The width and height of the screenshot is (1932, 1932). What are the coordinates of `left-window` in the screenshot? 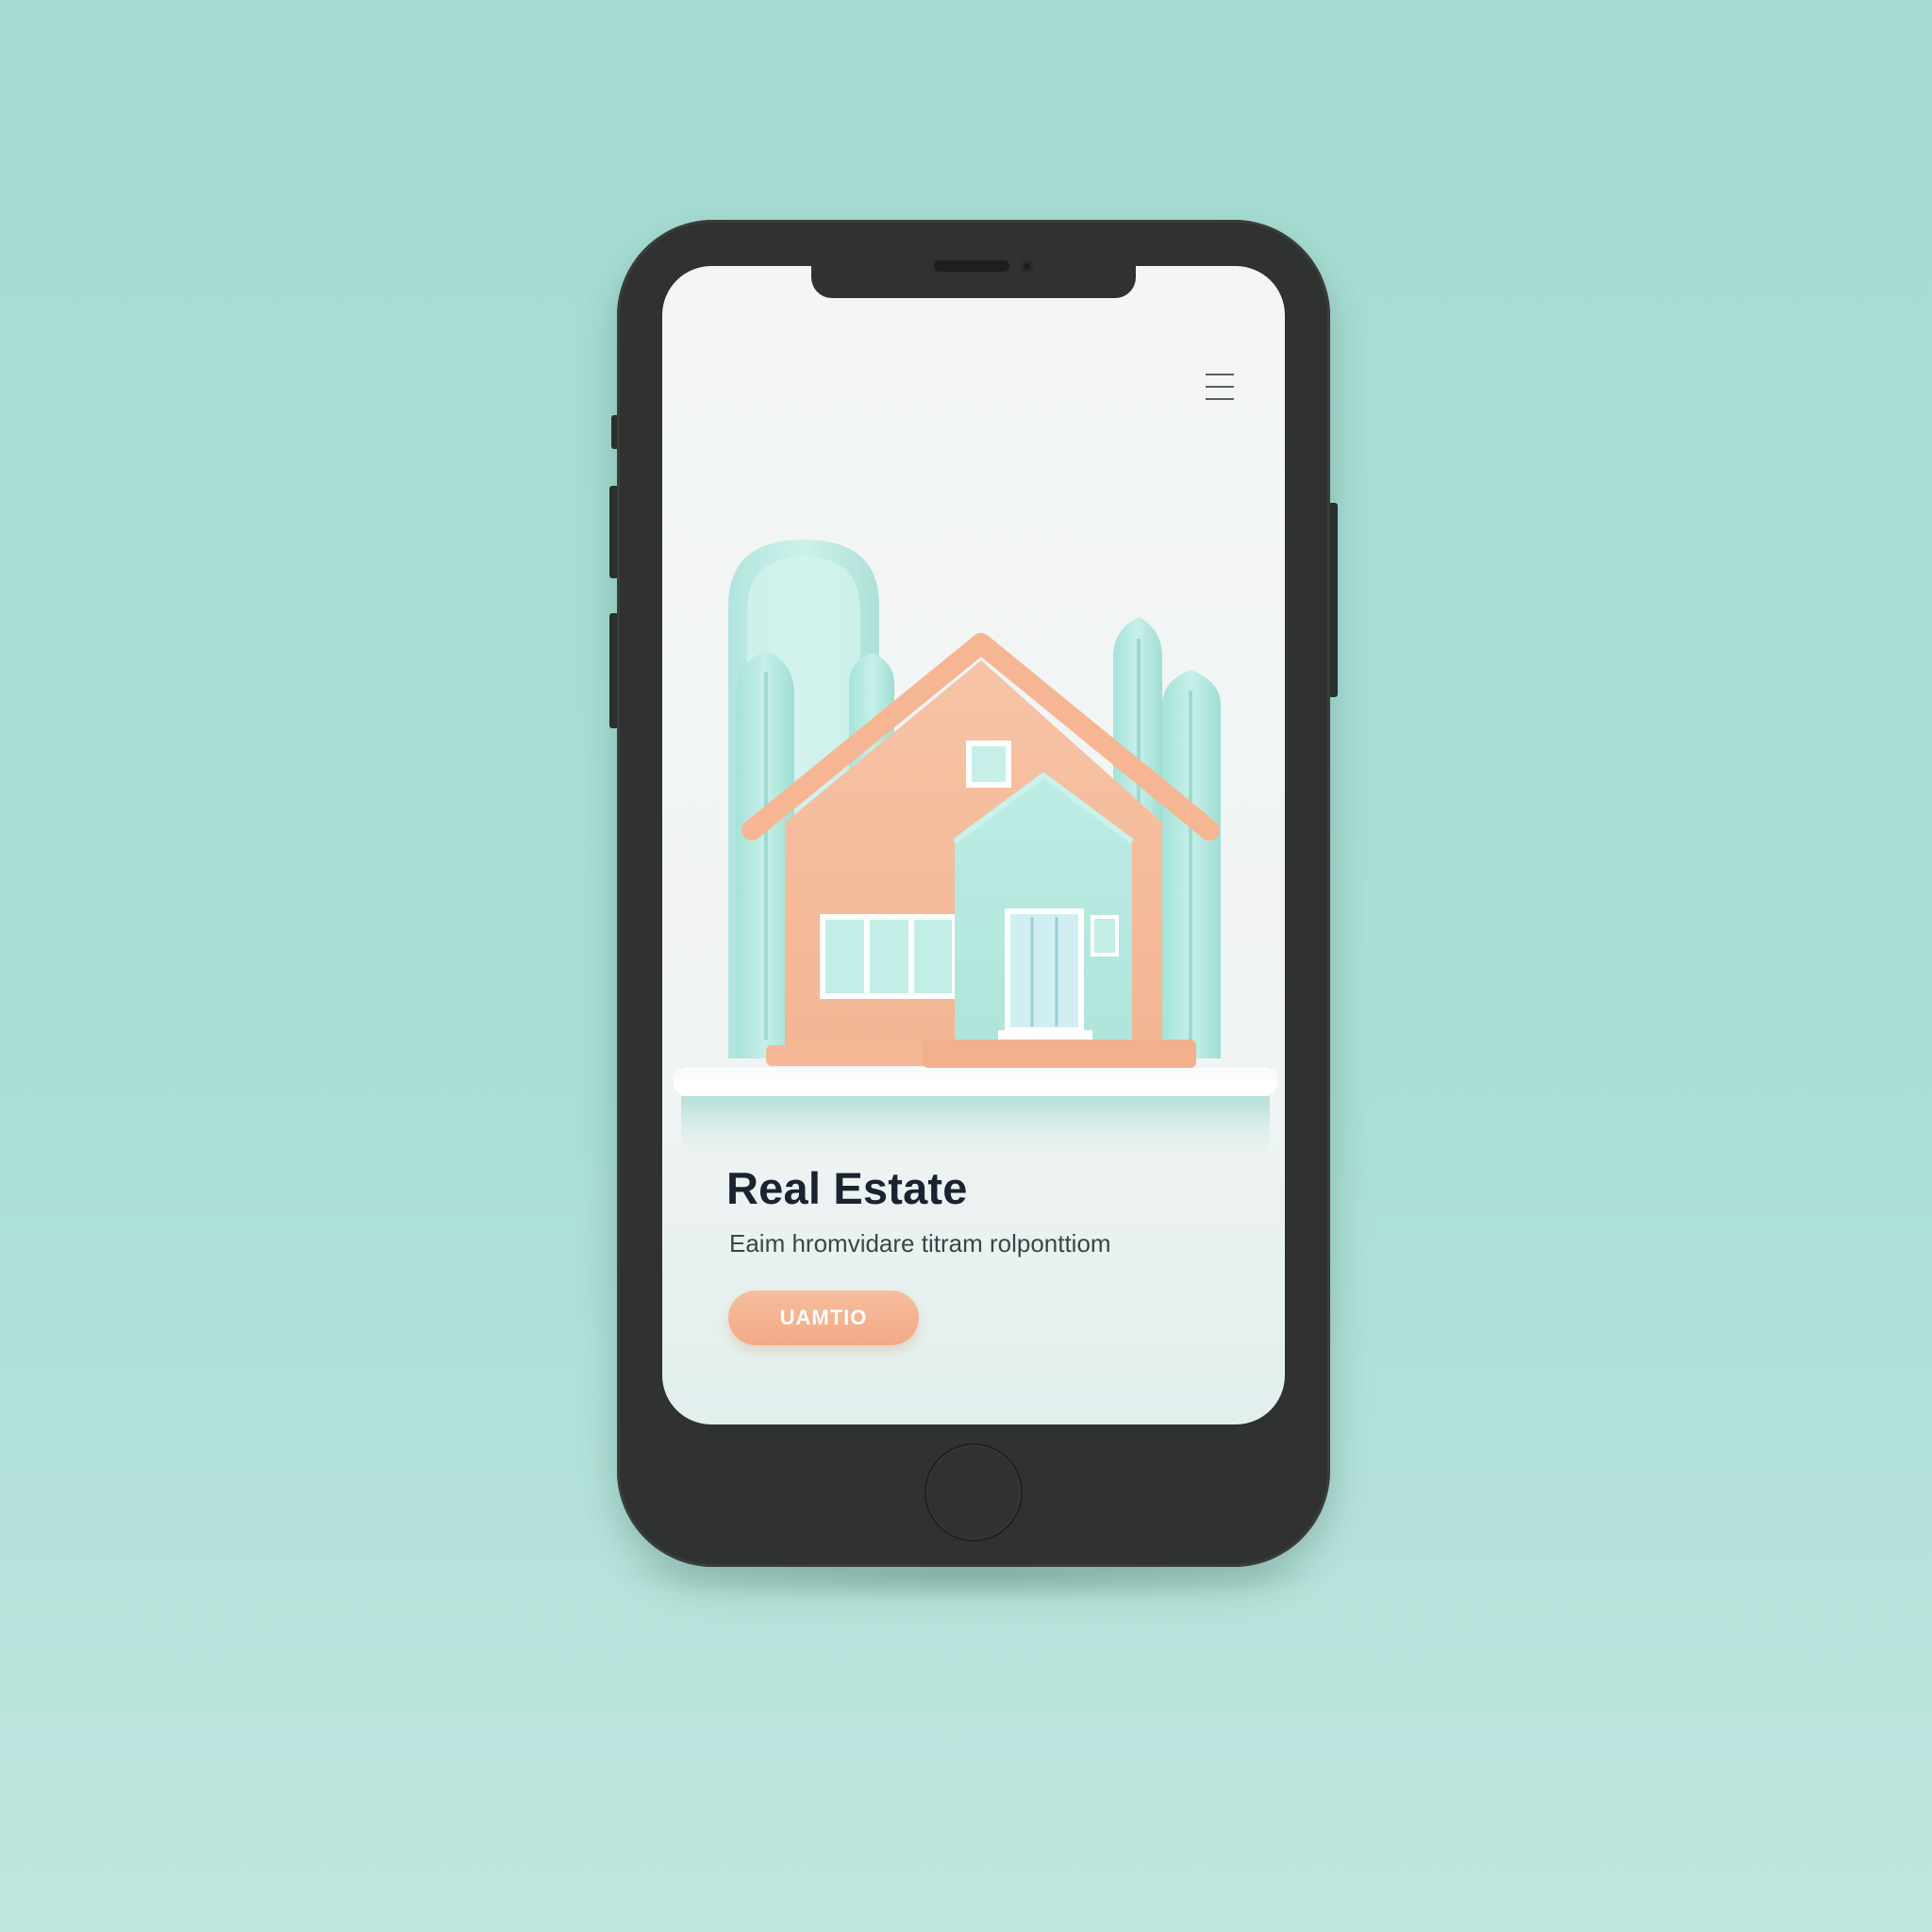 It's located at (889, 957).